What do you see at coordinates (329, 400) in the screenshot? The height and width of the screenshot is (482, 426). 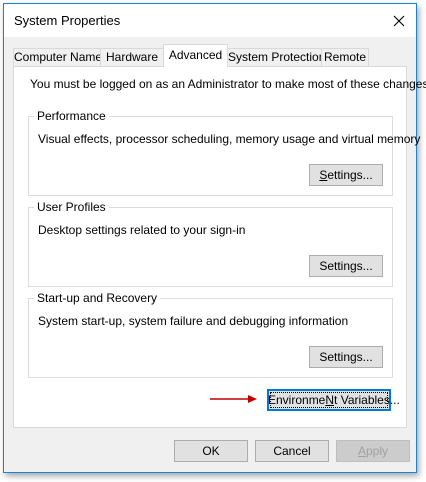 I see `focus-rectangle` at bounding box center [329, 400].